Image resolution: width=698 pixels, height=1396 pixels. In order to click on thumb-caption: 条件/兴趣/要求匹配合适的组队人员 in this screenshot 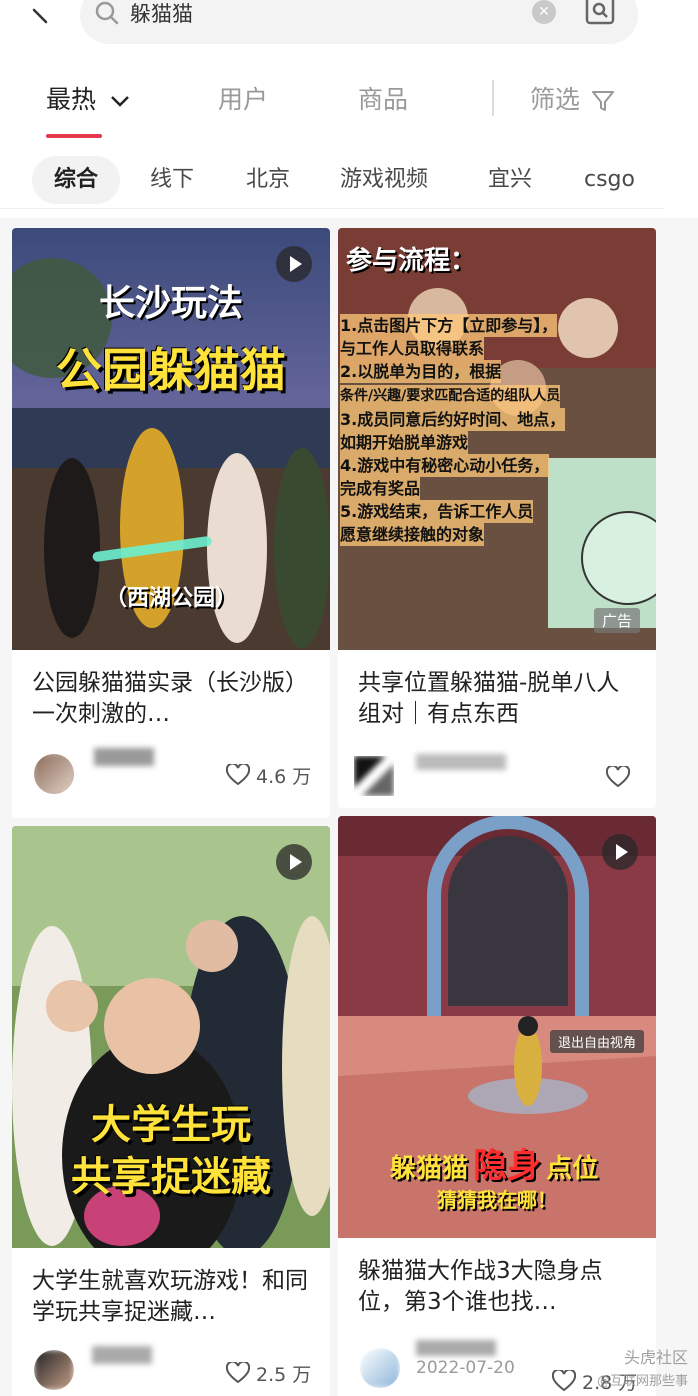, I will do `click(450, 396)`.